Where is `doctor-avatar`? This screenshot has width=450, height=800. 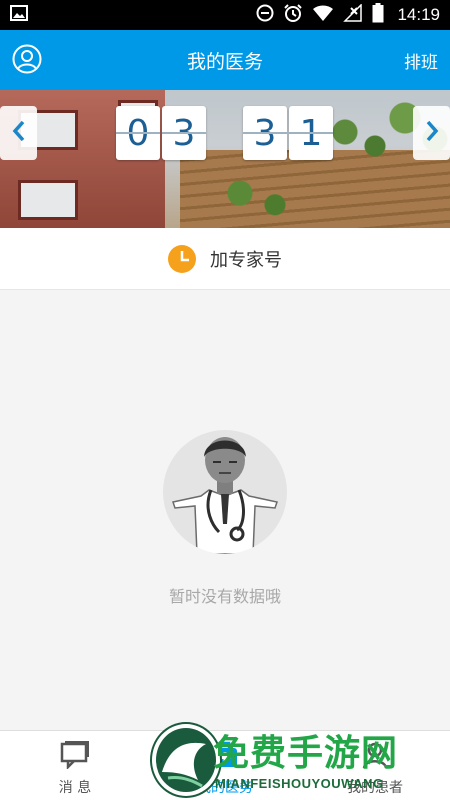 doctor-avatar is located at coordinates (225, 492).